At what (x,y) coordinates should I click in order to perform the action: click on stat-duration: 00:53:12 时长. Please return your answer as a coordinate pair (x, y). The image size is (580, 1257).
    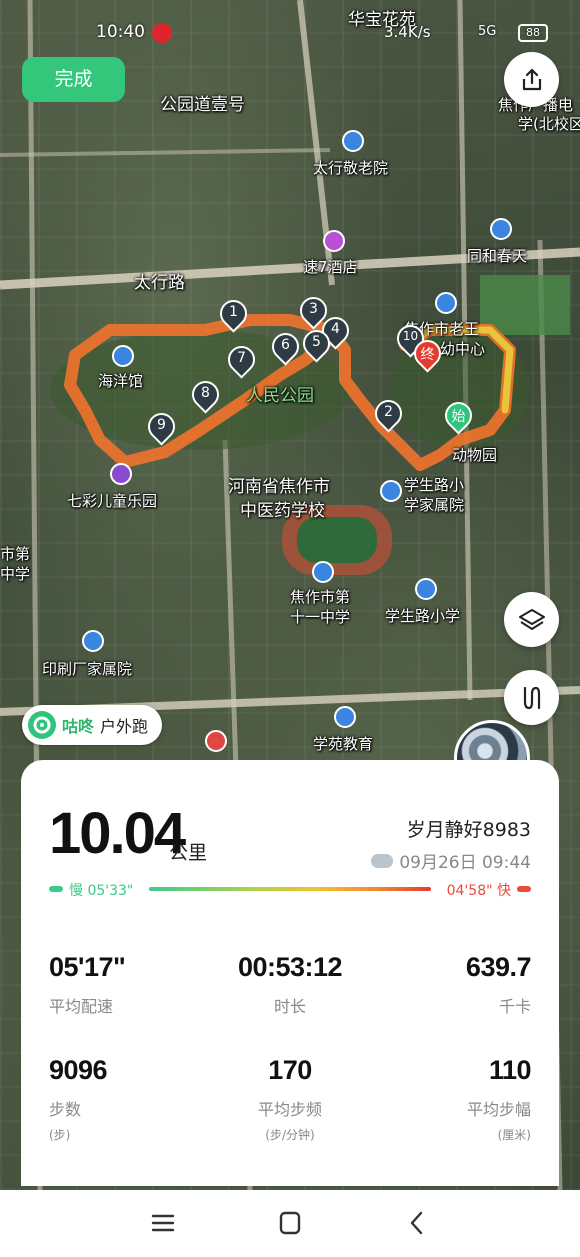
    Looking at the image, I should click on (290, 984).